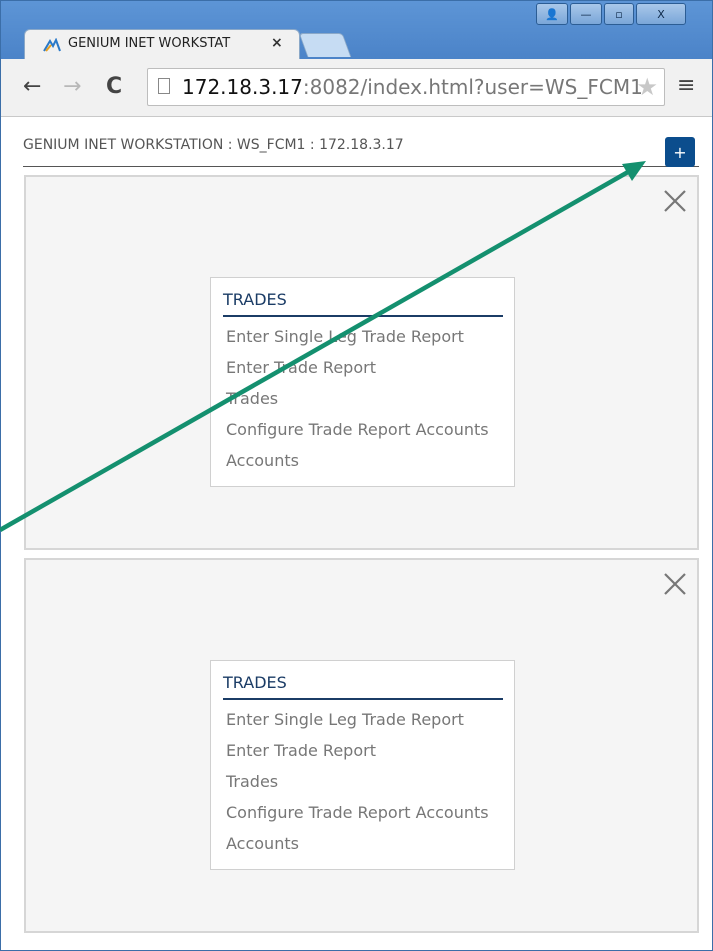 The image size is (713, 951). I want to click on window-controls: 👤 — ▫ X, so click(612, 15).